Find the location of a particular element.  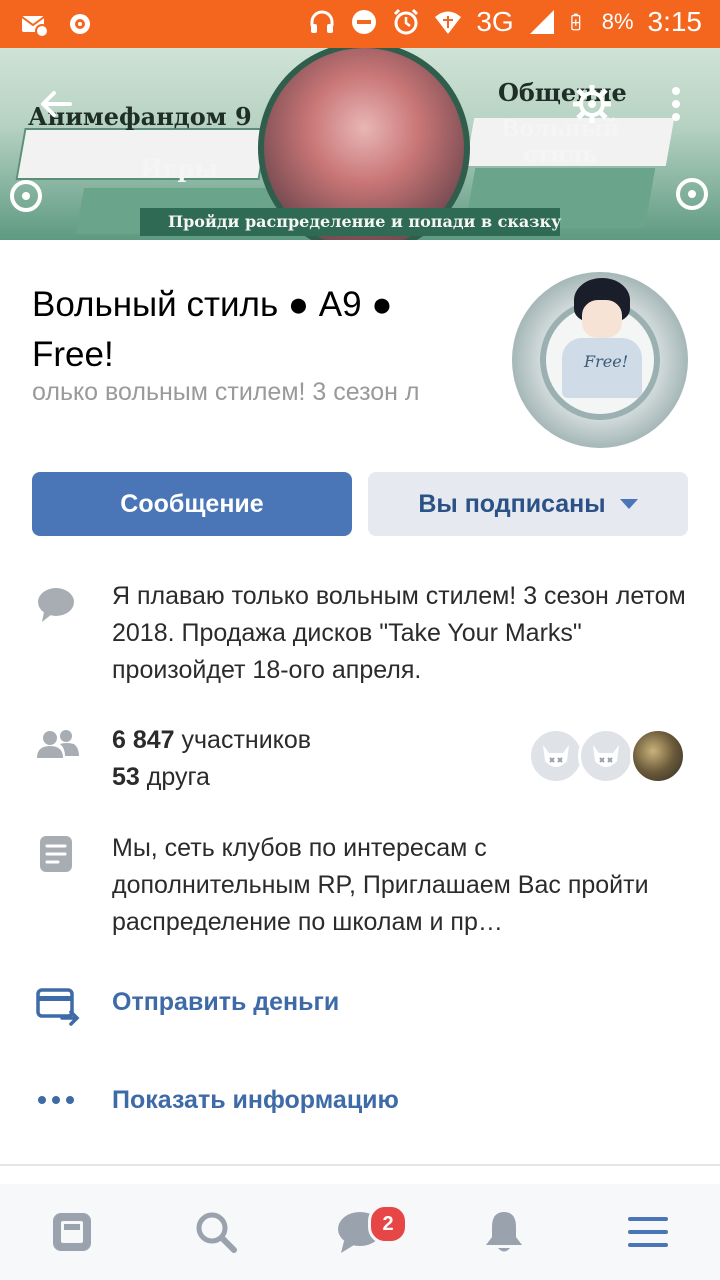

avatar-shirt-text: Free! is located at coordinates (606, 361).